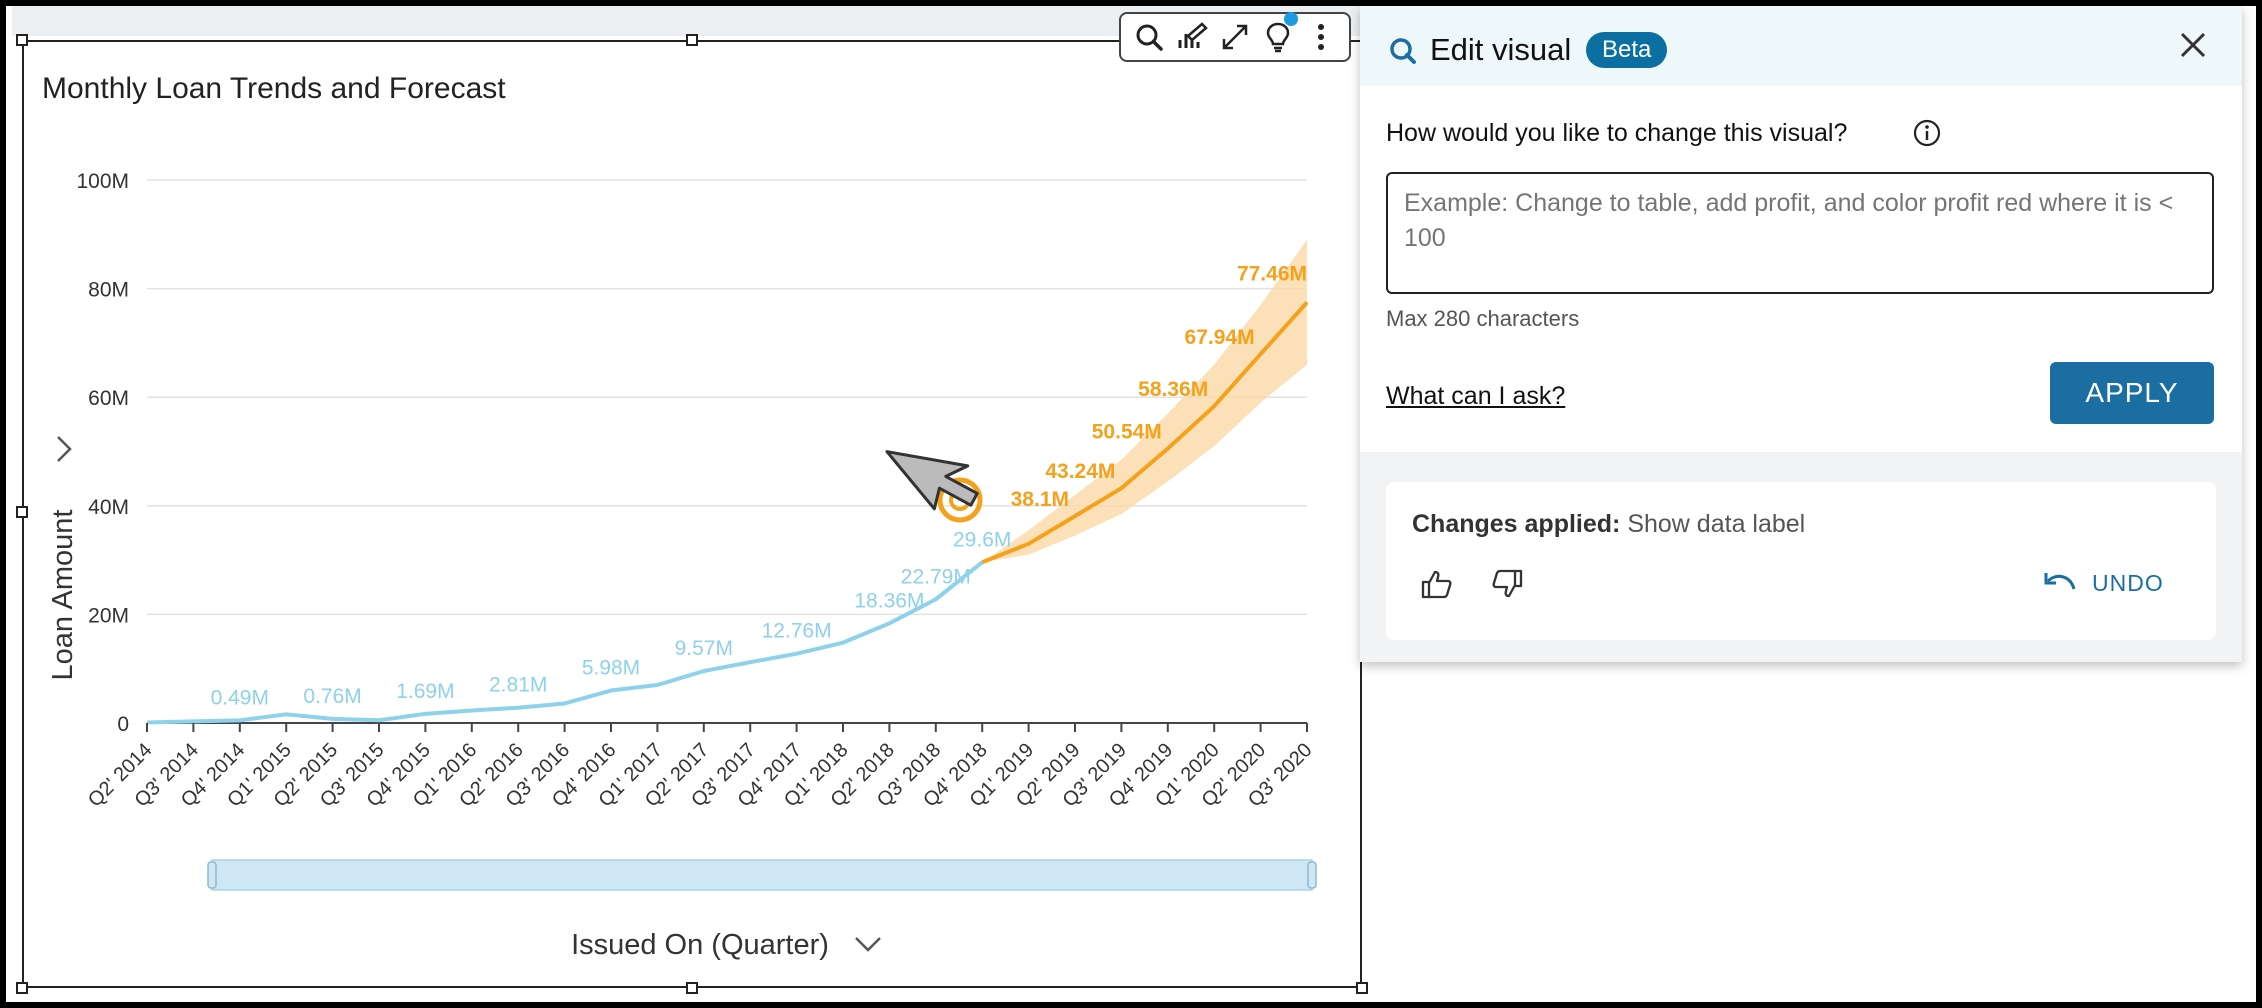  I want to click on y-axis-chevron-icon, so click(64, 449).